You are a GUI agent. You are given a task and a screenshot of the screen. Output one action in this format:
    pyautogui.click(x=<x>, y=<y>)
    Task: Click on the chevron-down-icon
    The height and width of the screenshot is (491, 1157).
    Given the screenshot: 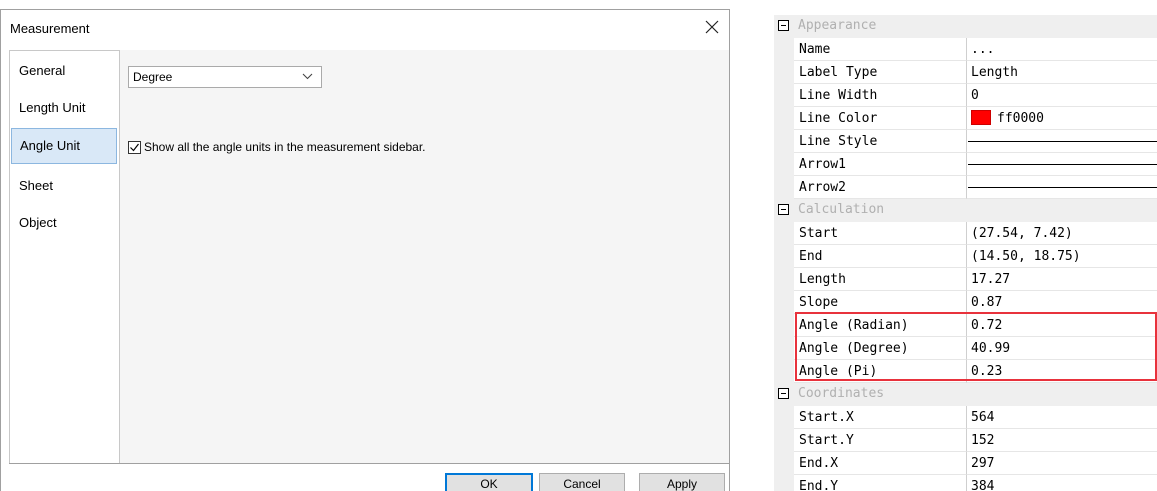 What is the action you would take?
    pyautogui.click(x=307, y=76)
    